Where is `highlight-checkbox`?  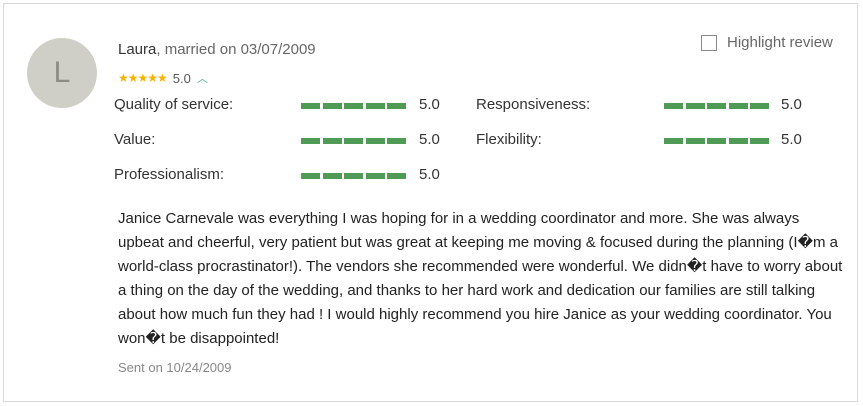 highlight-checkbox is located at coordinates (709, 42).